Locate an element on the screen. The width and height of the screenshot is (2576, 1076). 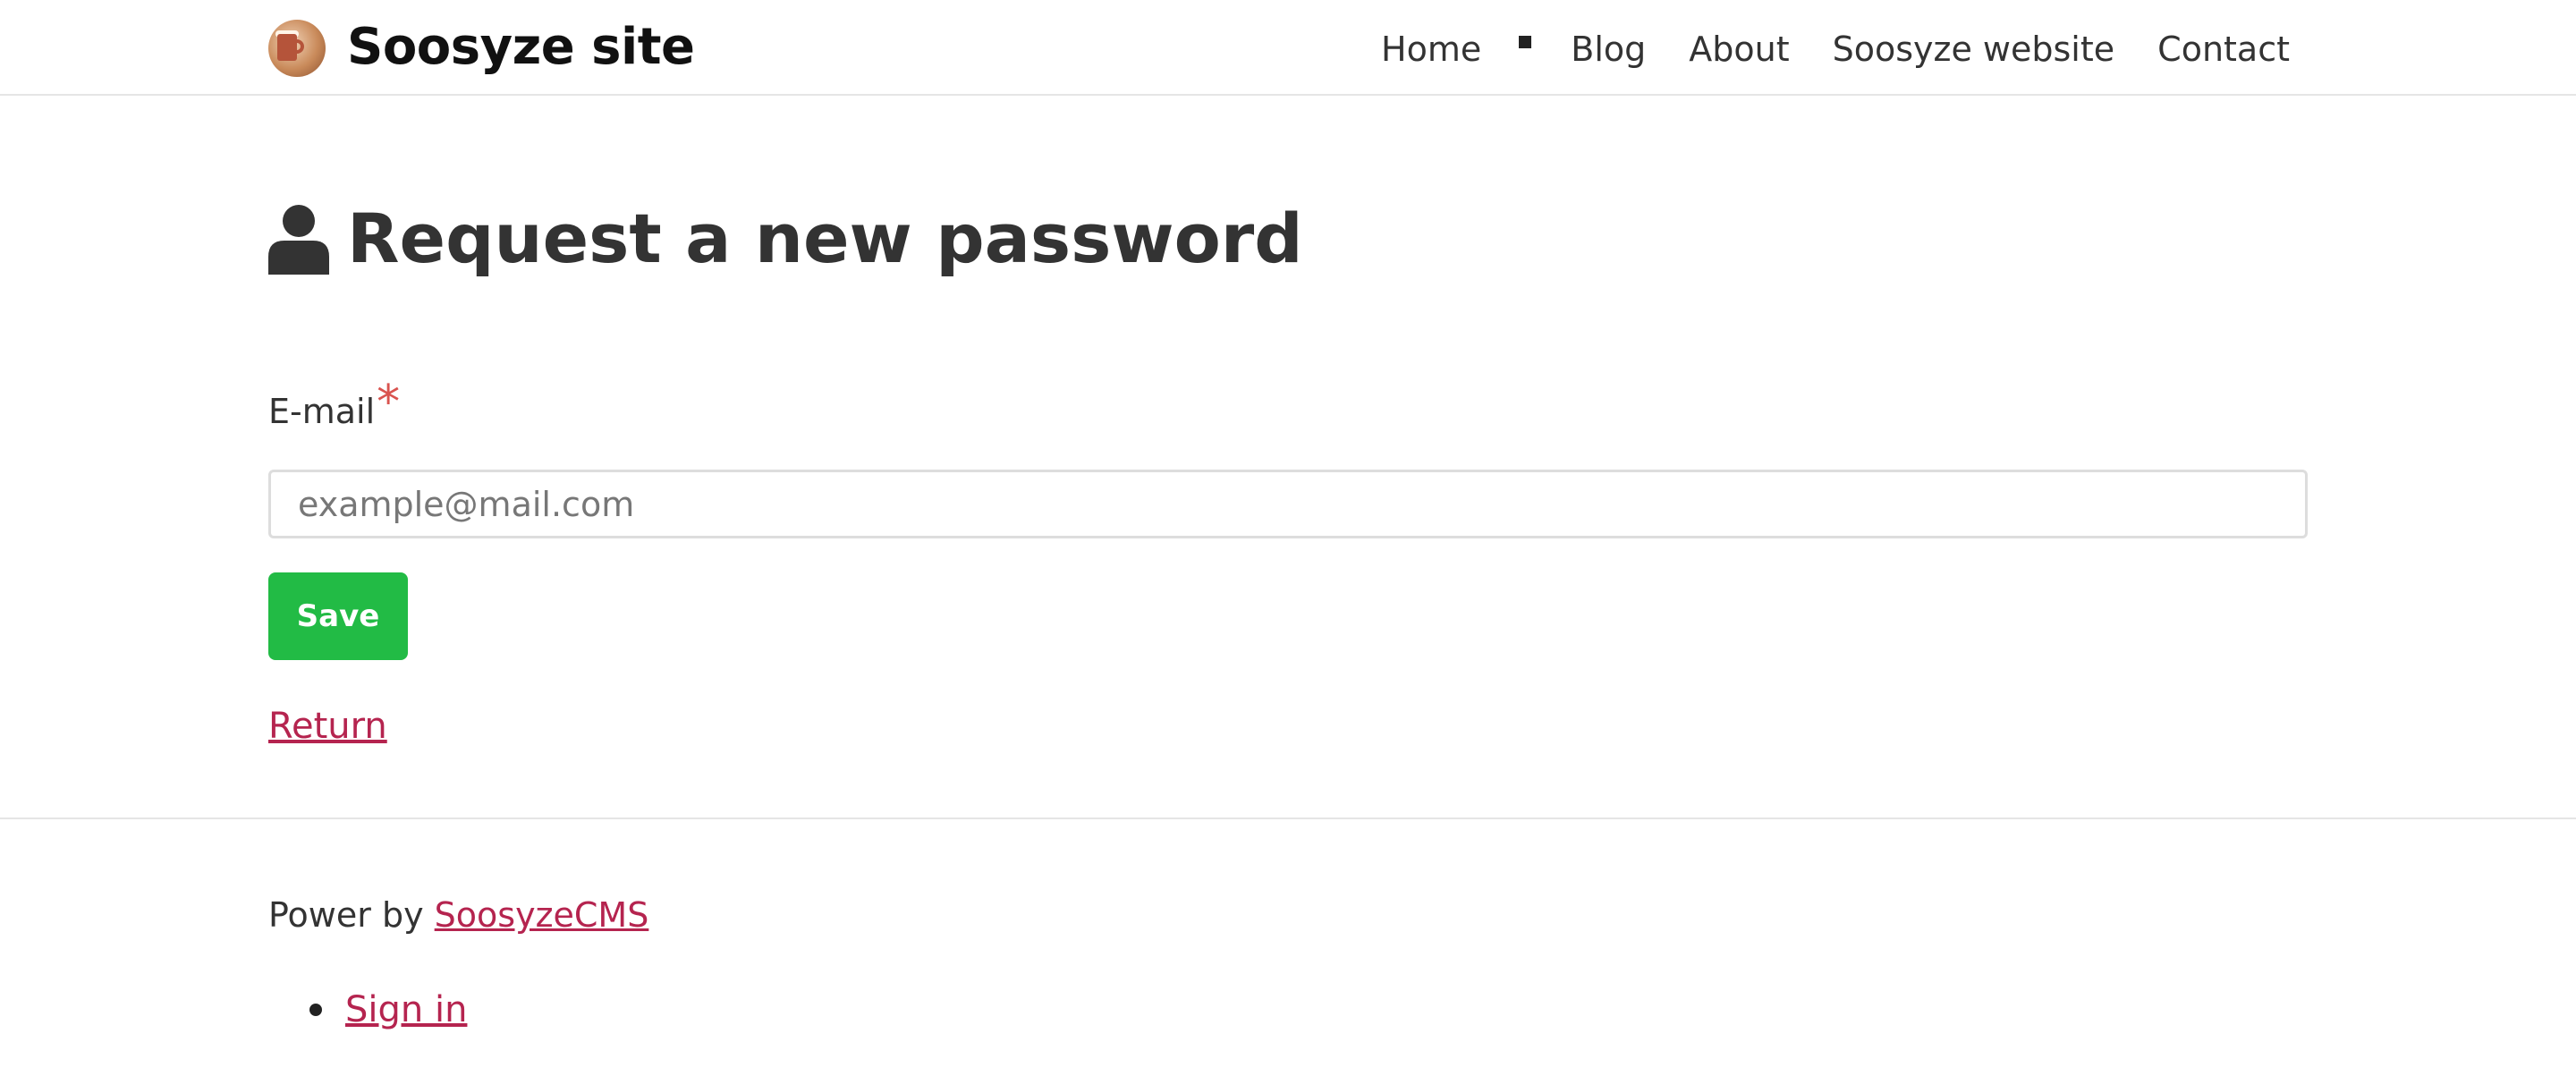
soosyzecms-link: SoosyzeCMS is located at coordinates (542, 915).